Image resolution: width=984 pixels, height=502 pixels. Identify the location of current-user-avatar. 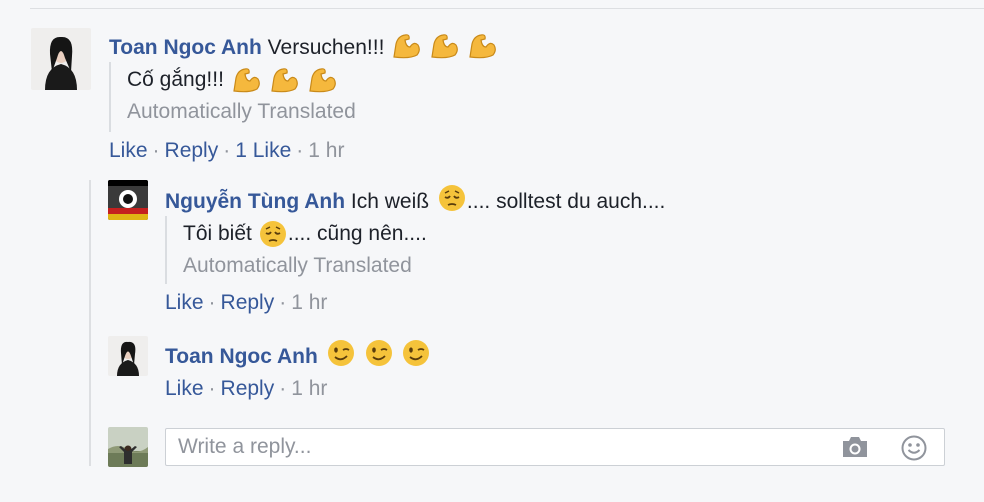
(128, 447).